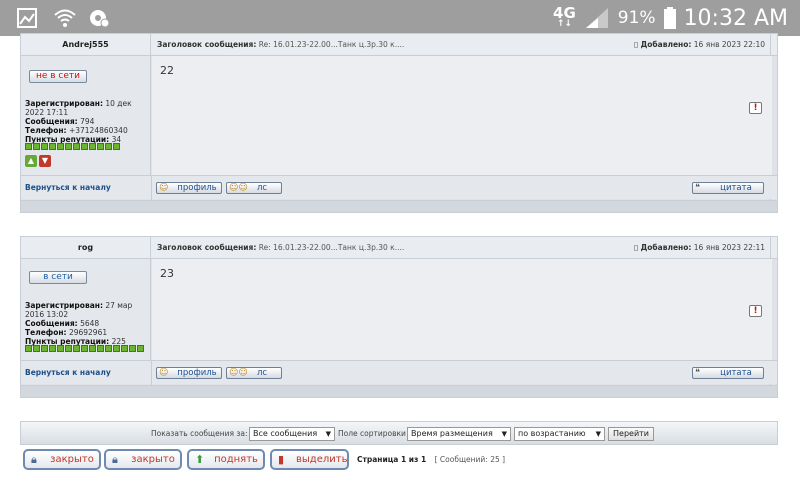 The width and height of the screenshot is (800, 480). Describe the element at coordinates (98, 130) in the screenshot. I see `phone-number: +37124860340` at that location.